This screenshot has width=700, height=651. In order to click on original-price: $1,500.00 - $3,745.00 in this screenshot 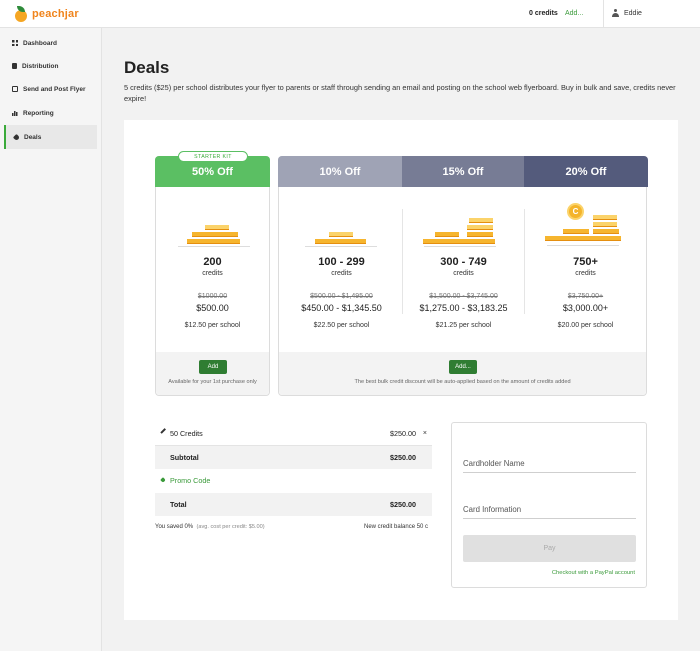, I will do `click(463, 296)`.